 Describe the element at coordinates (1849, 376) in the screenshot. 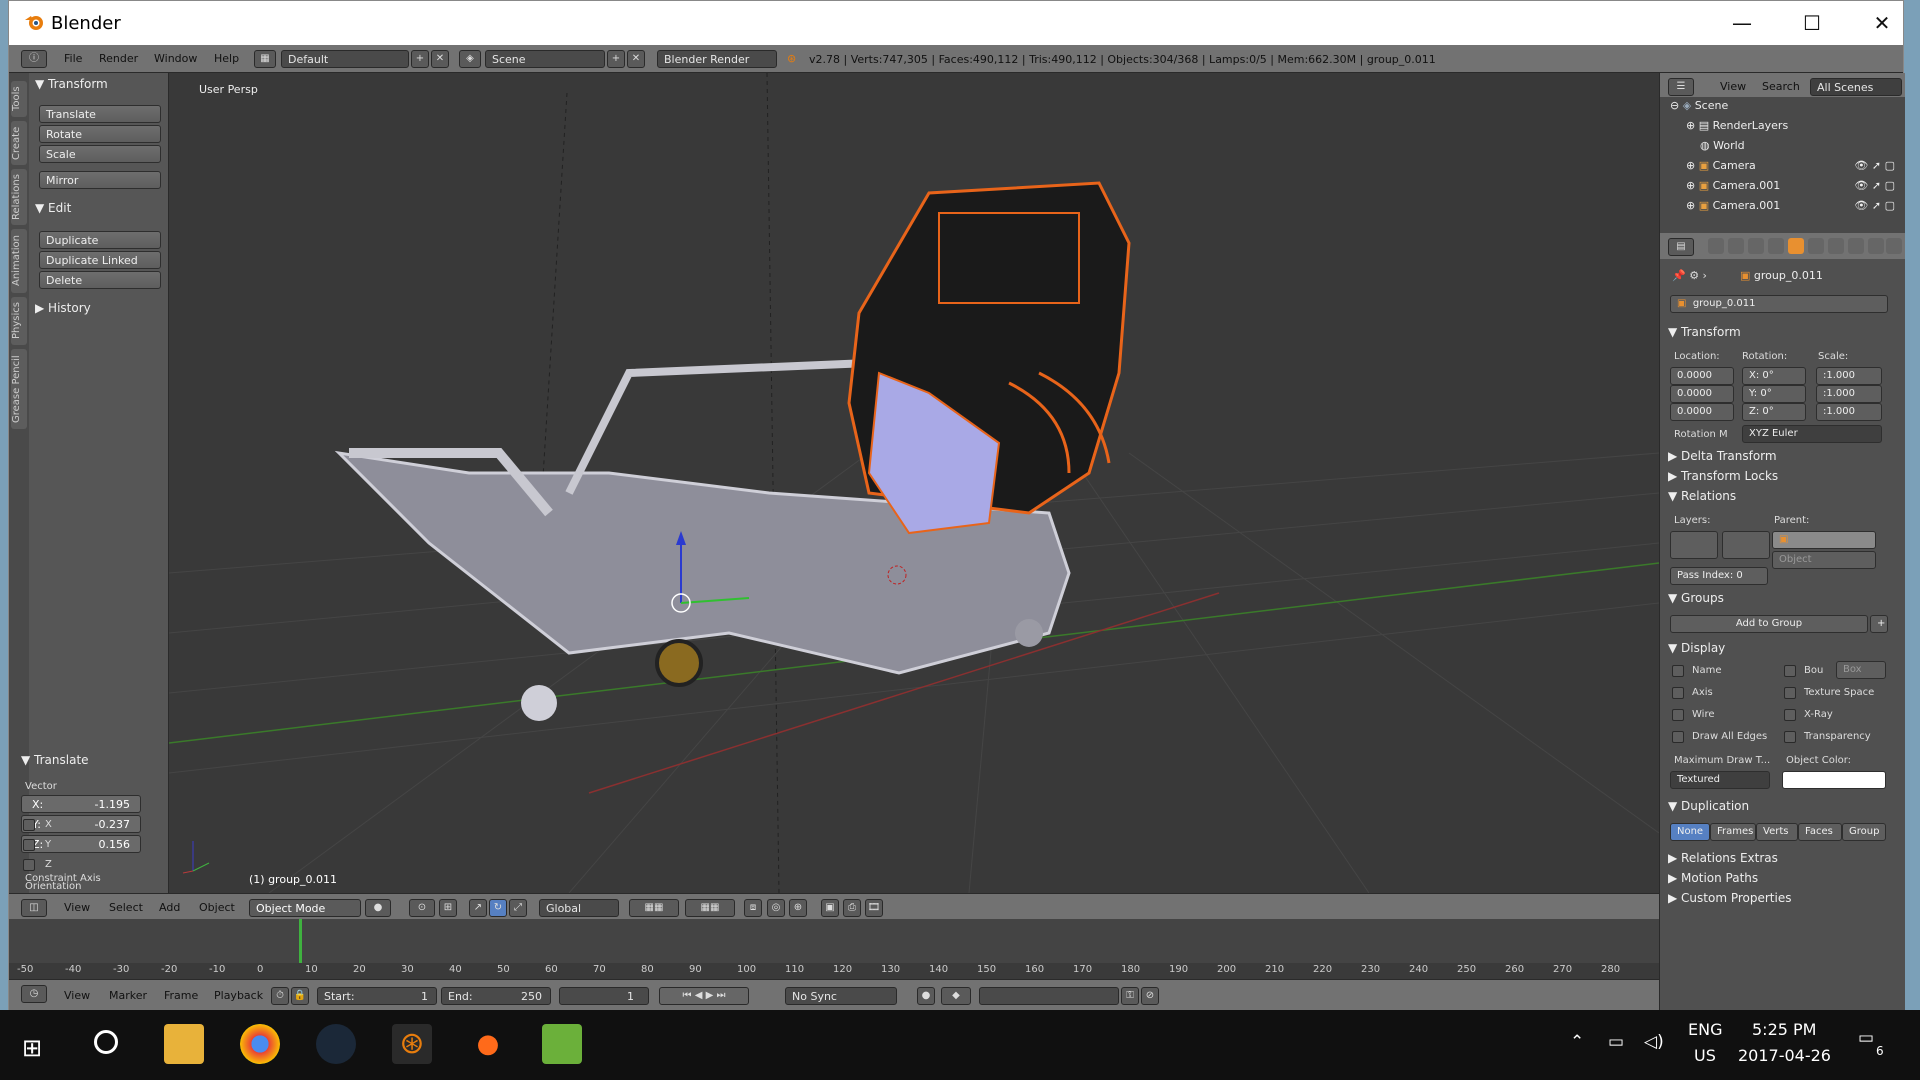

I see `scale-x-field: :1.000` at that location.